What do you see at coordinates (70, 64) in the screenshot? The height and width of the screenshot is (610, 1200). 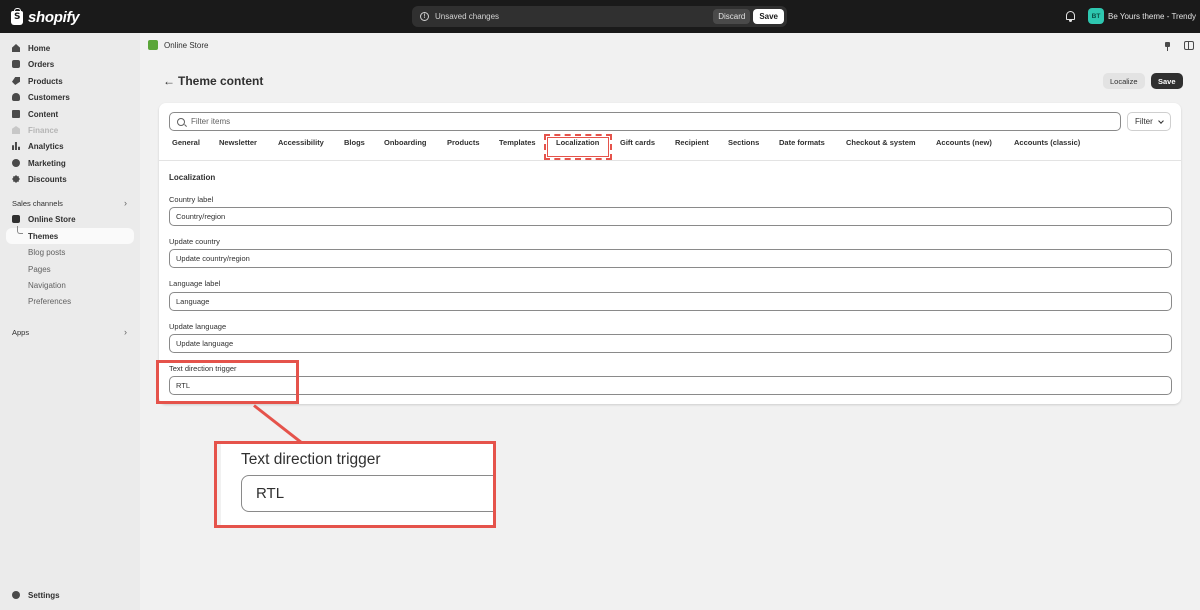 I see `sidebar-item-orders: Orders` at bounding box center [70, 64].